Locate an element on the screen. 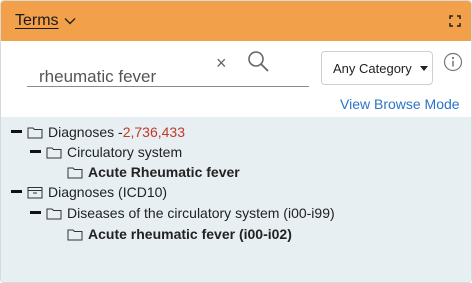 This screenshot has width=472, height=283. caret-down-icon is located at coordinates (423, 68).